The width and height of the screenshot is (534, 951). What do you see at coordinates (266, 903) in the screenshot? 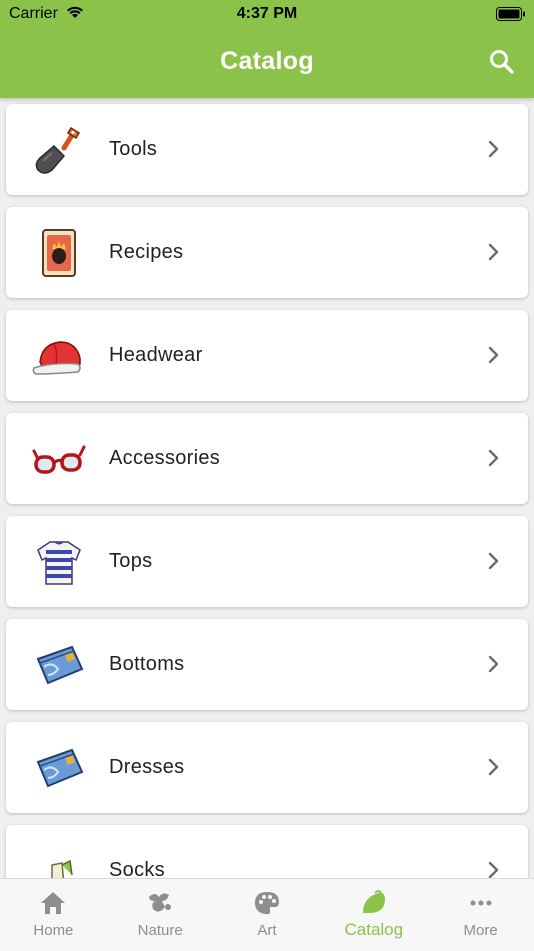
I see `palette-icon` at bounding box center [266, 903].